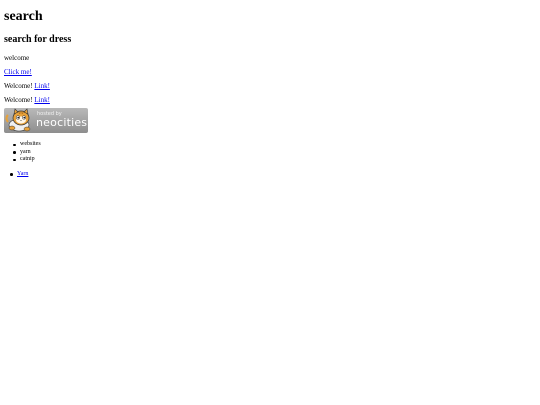 The height and width of the screenshot is (405, 540). What do you see at coordinates (38, 39) in the screenshot?
I see `page-subtitle: search for dress` at bounding box center [38, 39].